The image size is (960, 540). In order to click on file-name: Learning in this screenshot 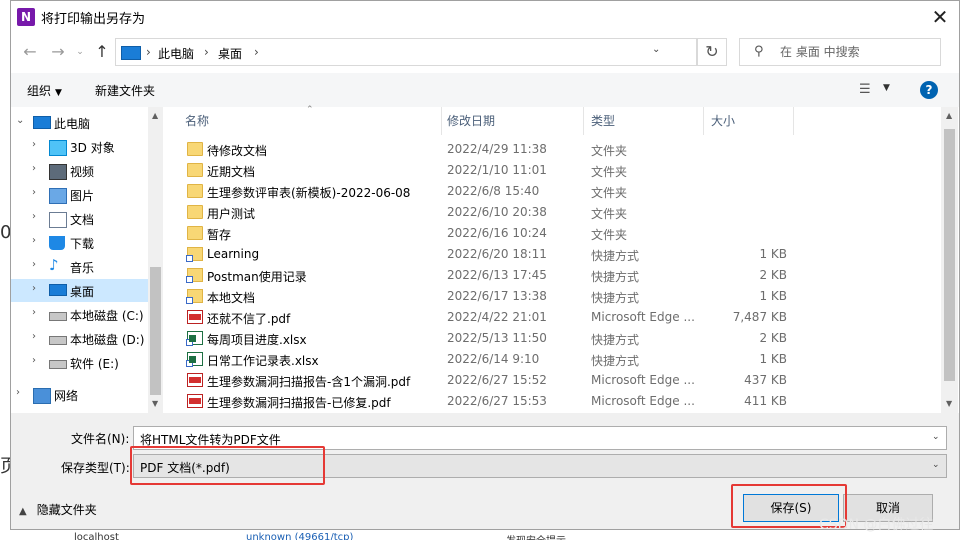, I will do `click(233, 254)`.